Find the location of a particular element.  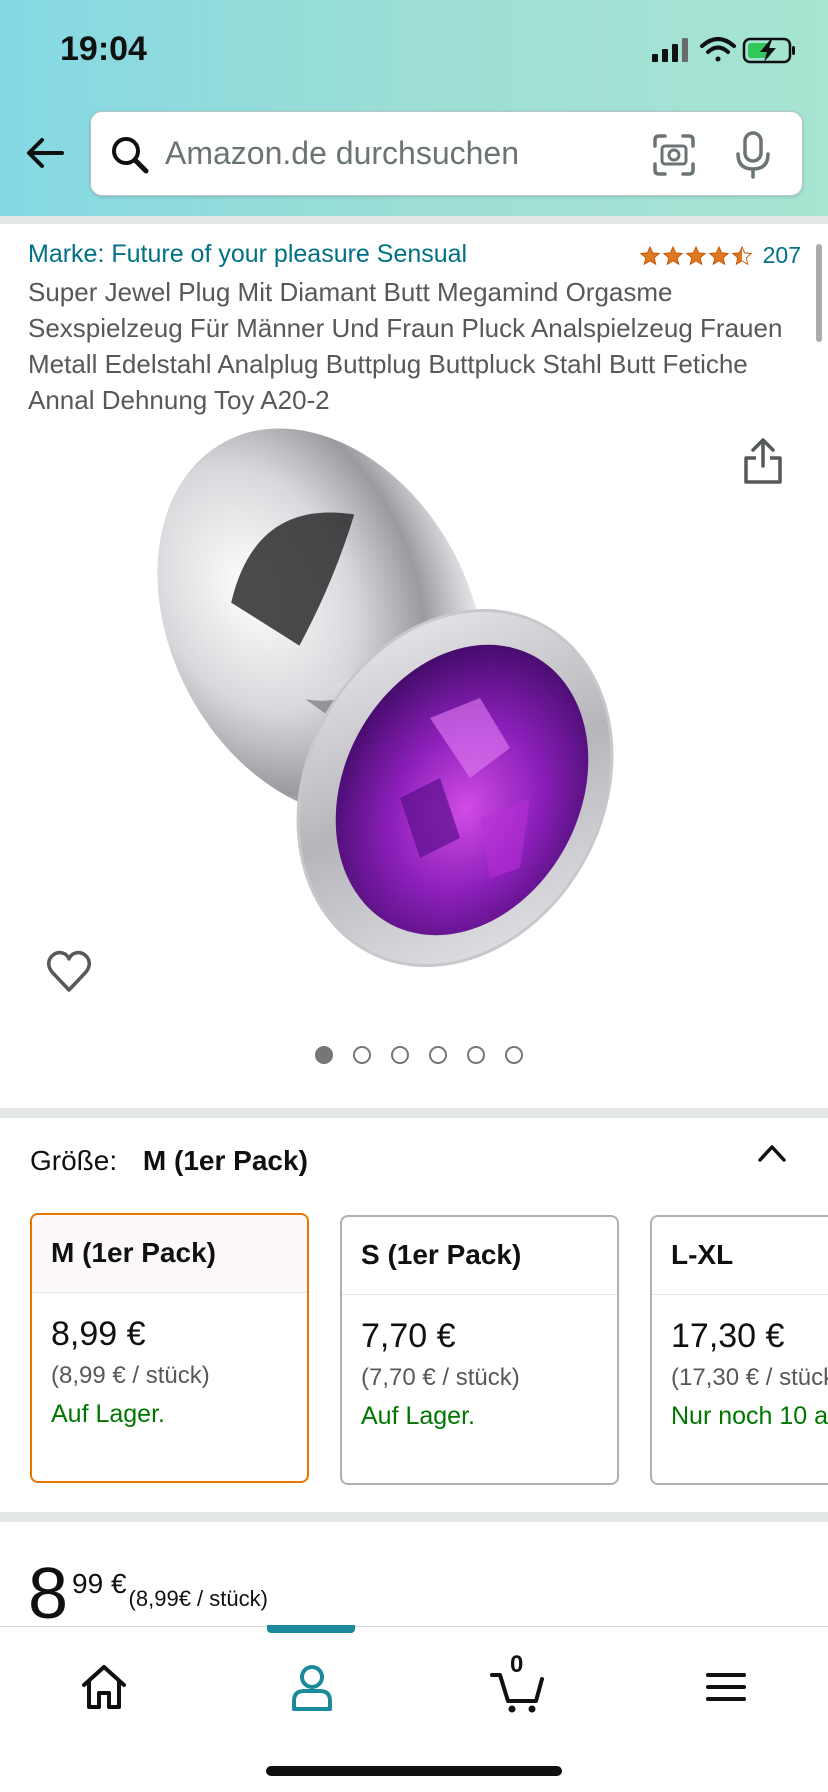

rating-summary: 207 is located at coordinates (720, 255).